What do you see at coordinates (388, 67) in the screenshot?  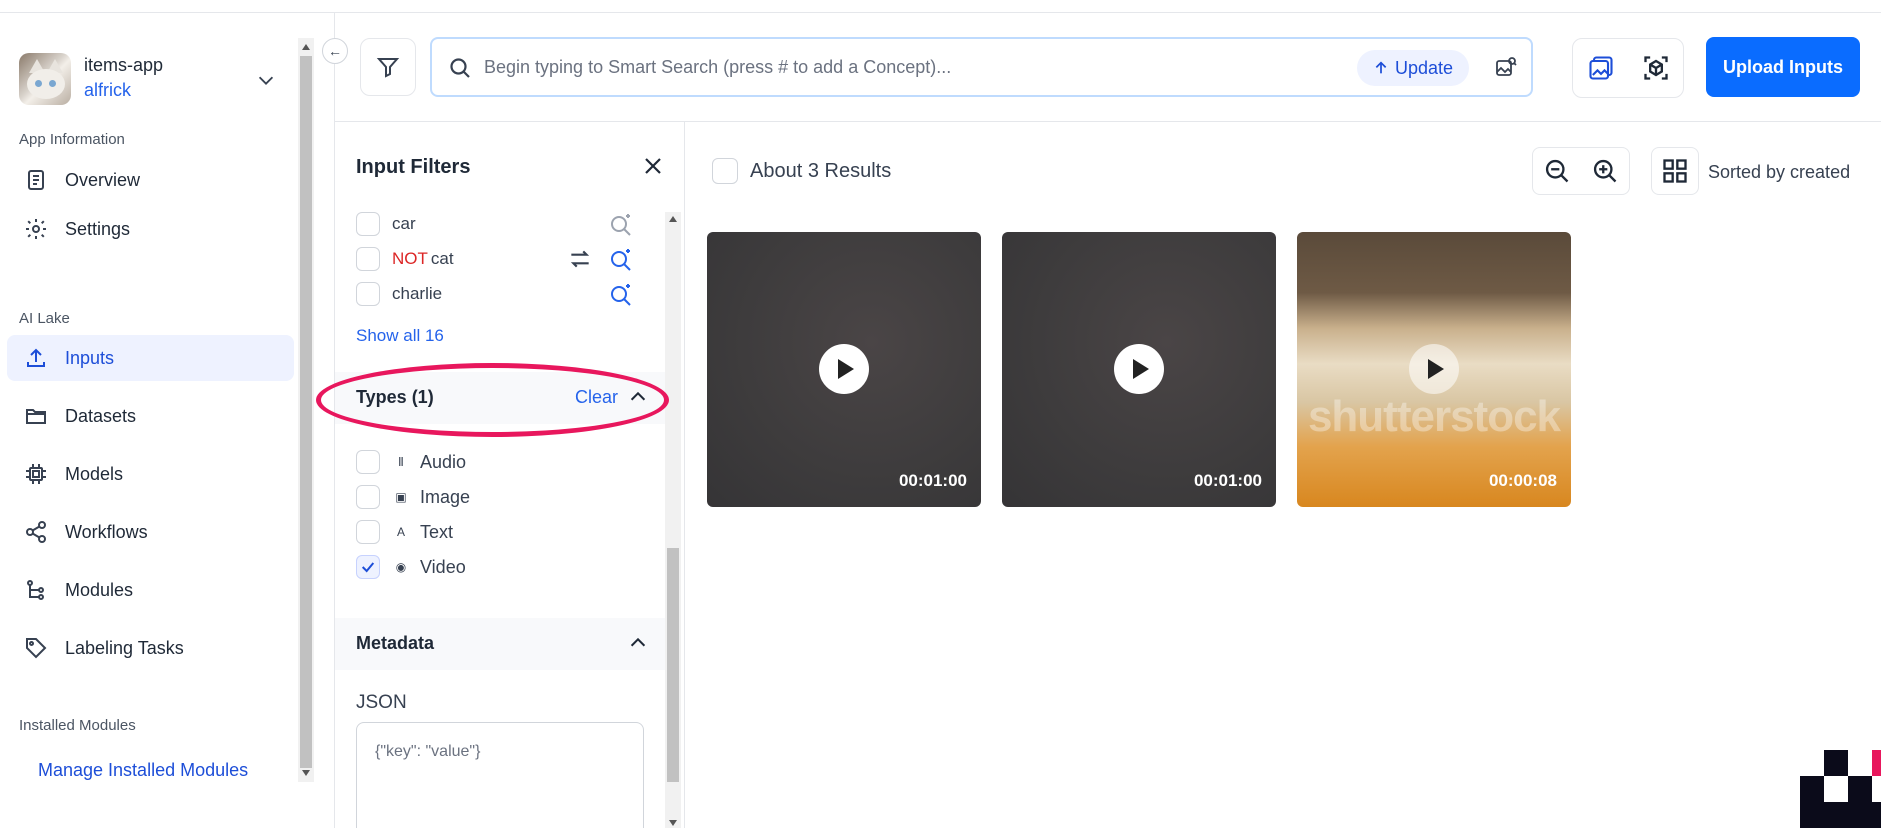 I see `filter-toggle-button` at bounding box center [388, 67].